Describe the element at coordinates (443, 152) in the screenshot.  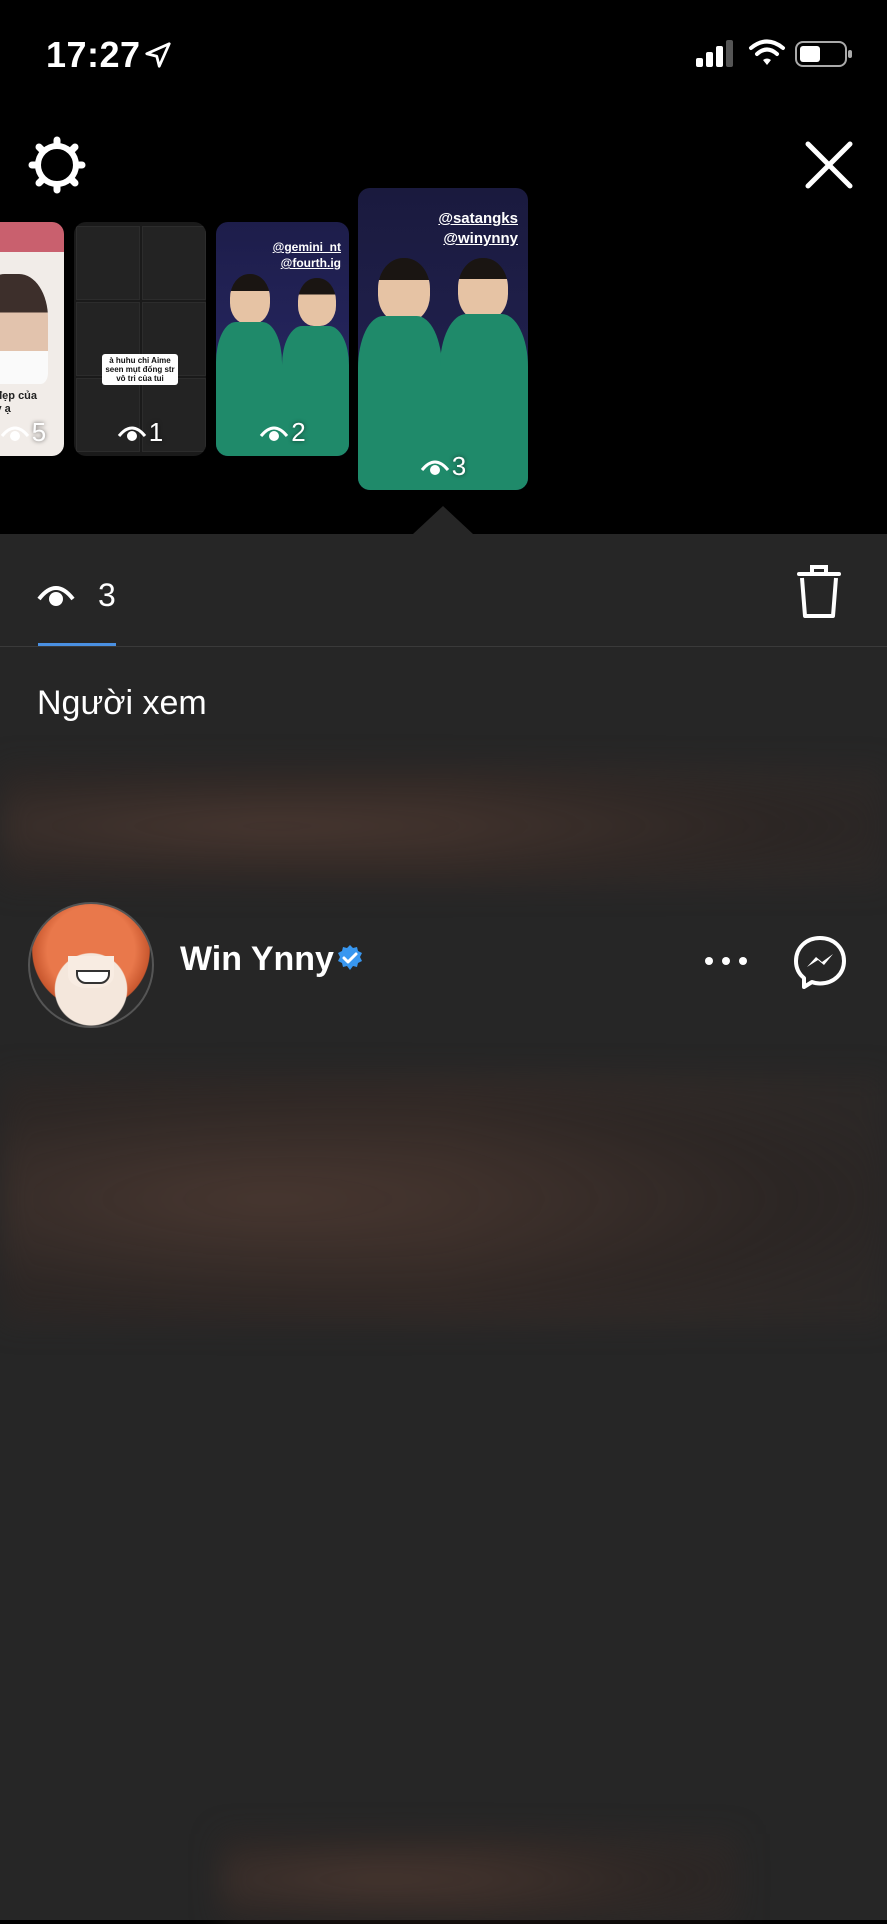
I see `top-actions` at that location.